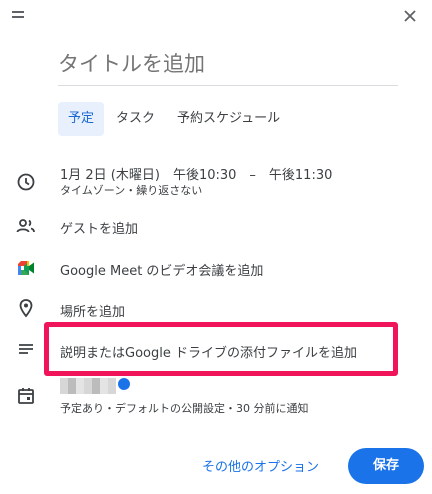 The height and width of the screenshot is (494, 432). What do you see at coordinates (22, 16) in the screenshot?
I see `drag-handle-icon` at bounding box center [22, 16].